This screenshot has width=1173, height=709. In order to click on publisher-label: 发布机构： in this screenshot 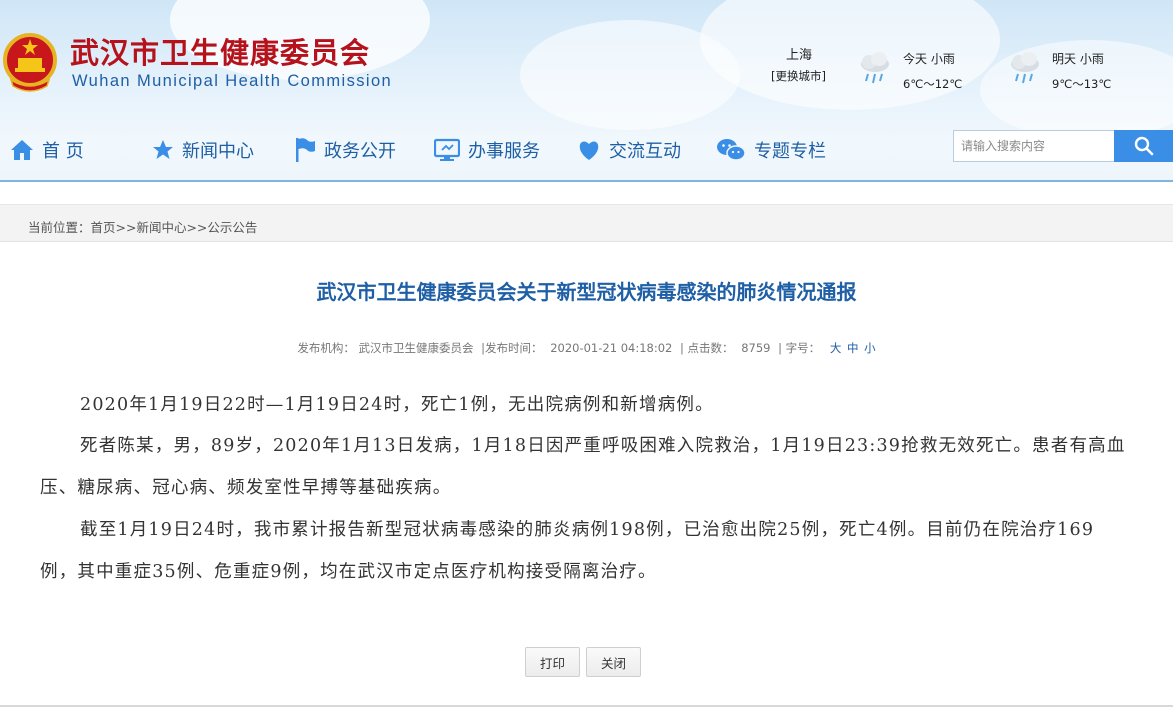, I will do `click(326, 348)`.